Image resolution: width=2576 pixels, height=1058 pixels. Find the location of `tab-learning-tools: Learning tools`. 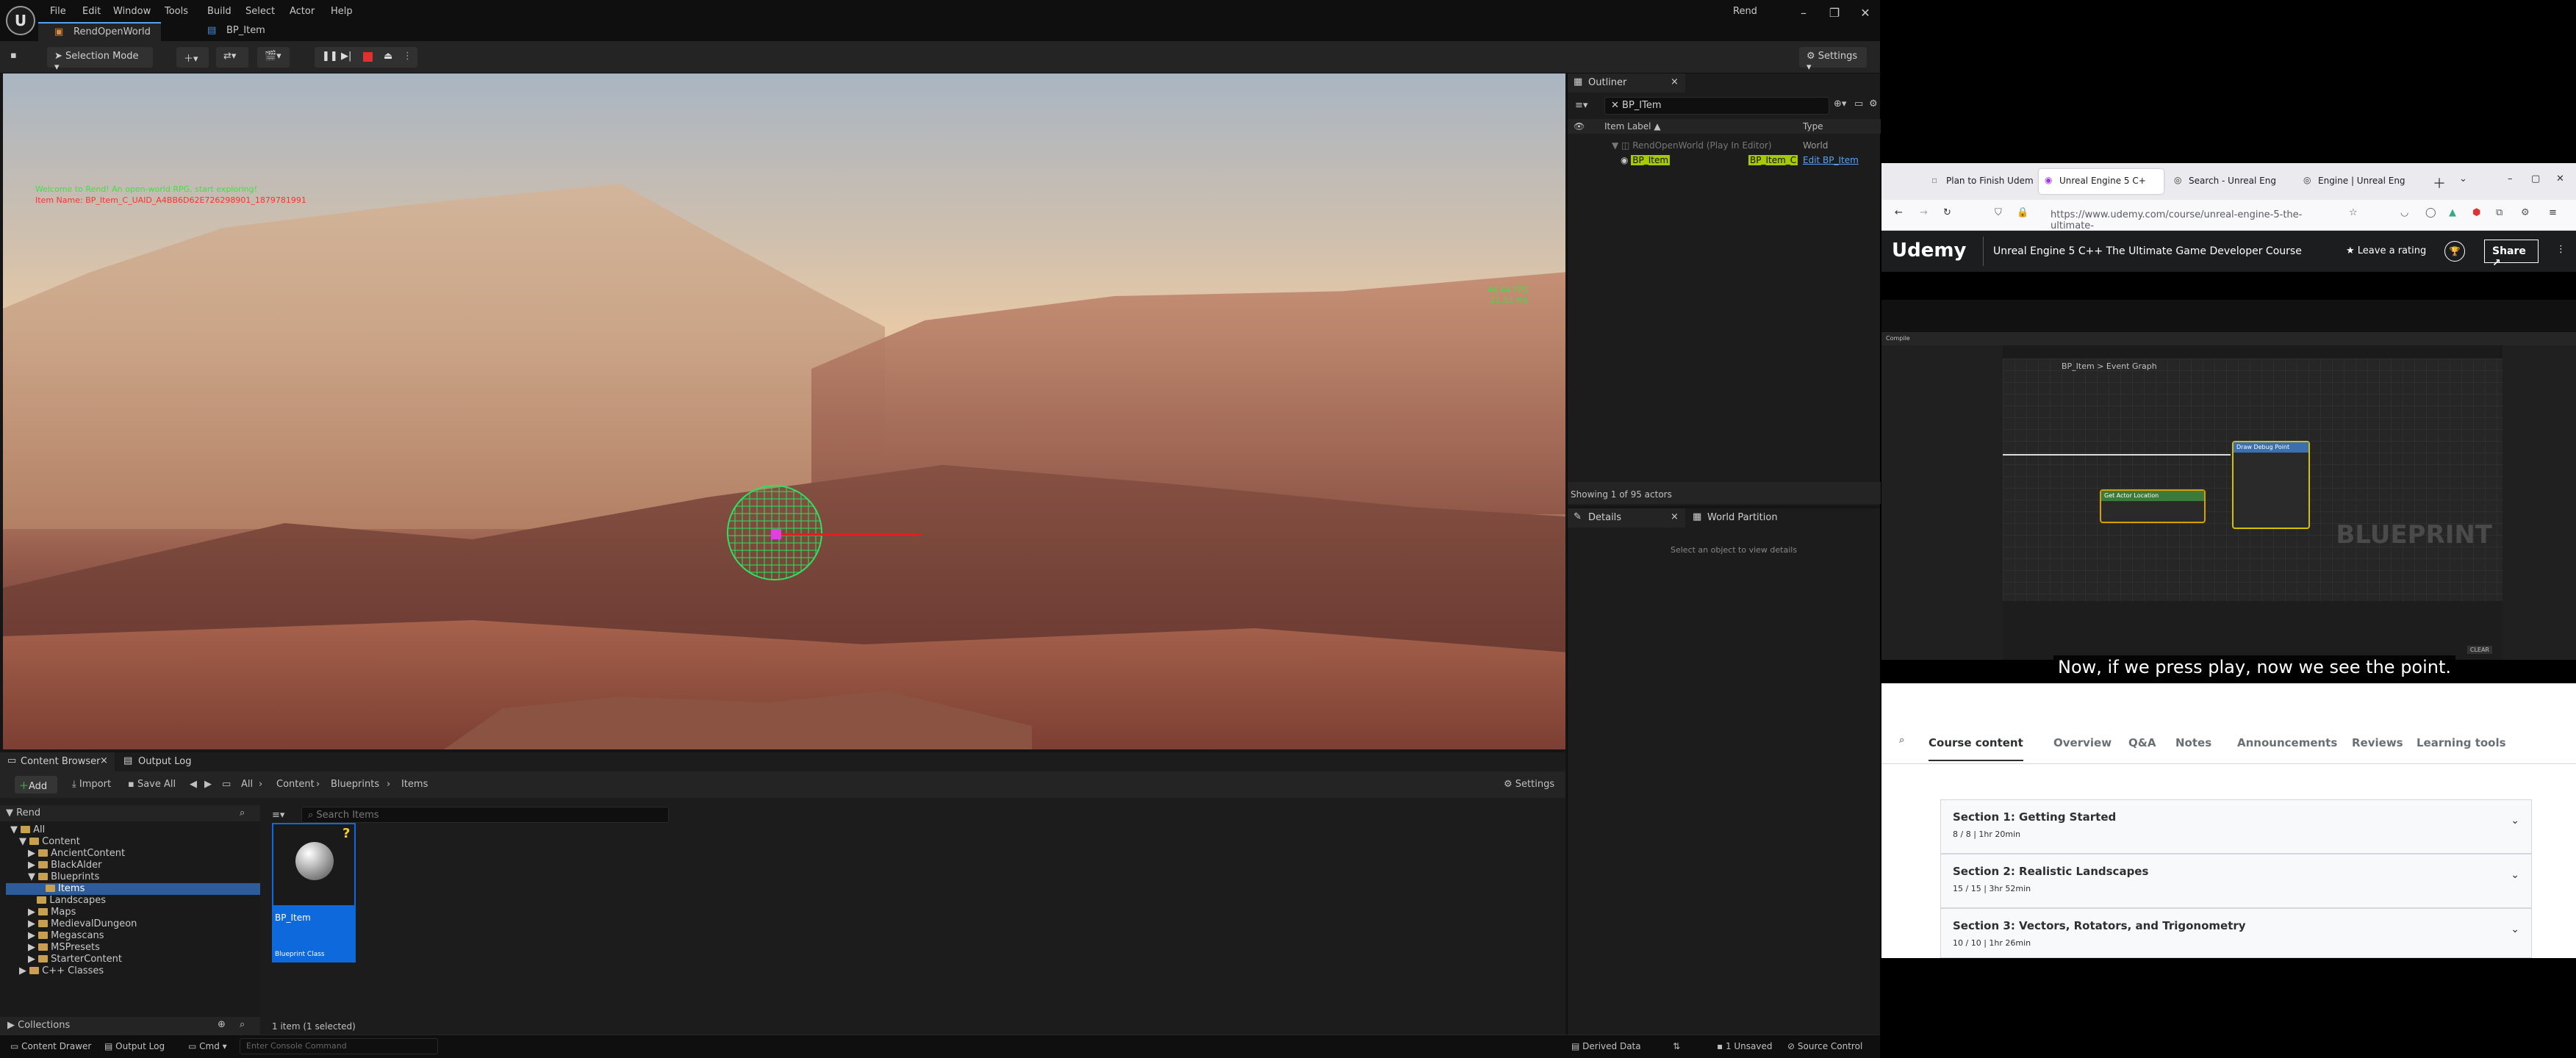

tab-learning-tools: Learning tools is located at coordinates (2461, 742).